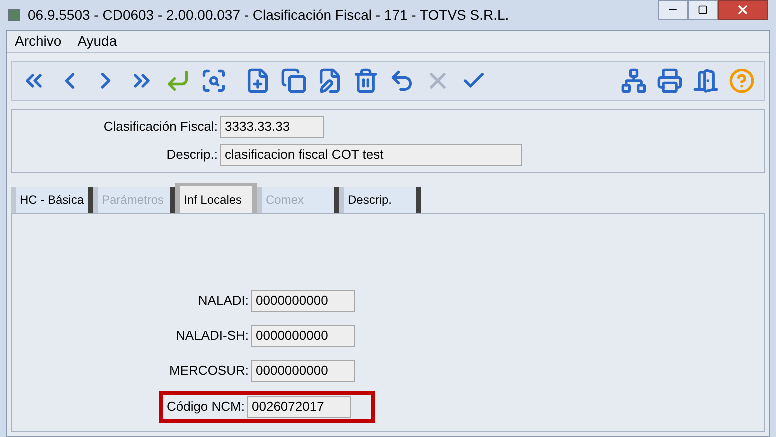 This screenshot has width=776, height=437. I want to click on menu-item: Ayuda, so click(98, 41).